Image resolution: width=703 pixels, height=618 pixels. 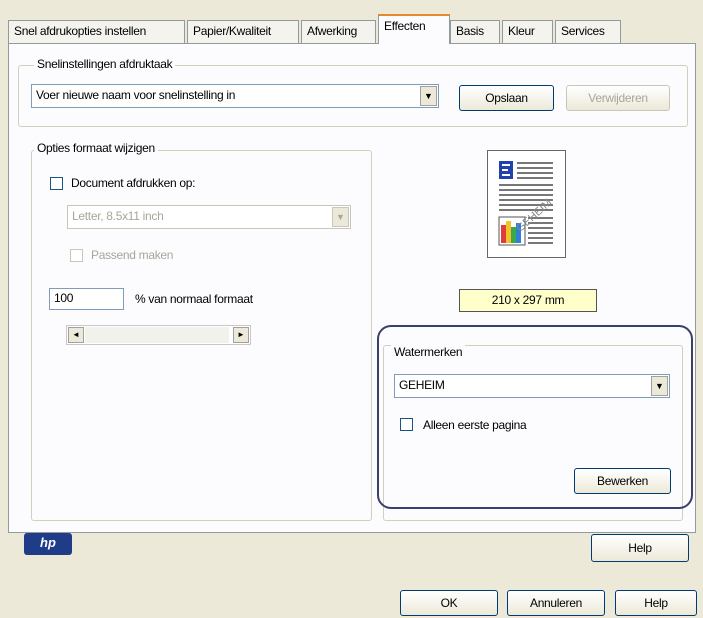 I want to click on resize-options-title: Opties formaat wijzigen, so click(x=96, y=148).